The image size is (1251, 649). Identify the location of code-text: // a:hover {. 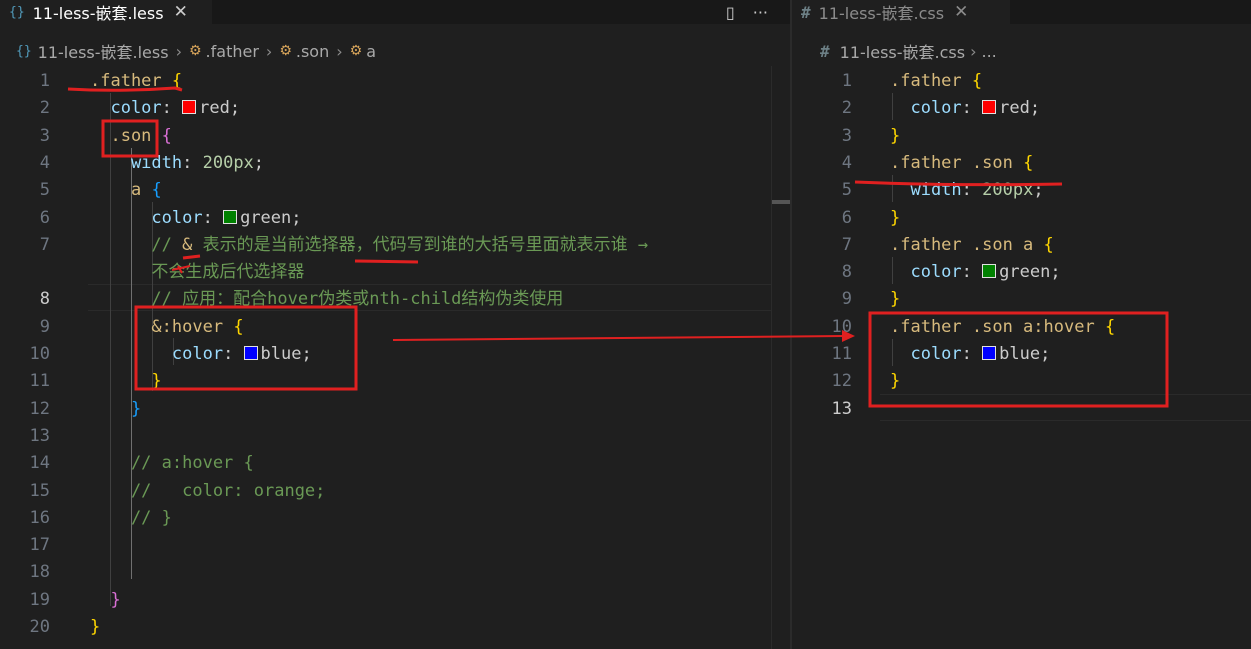
(172, 463).